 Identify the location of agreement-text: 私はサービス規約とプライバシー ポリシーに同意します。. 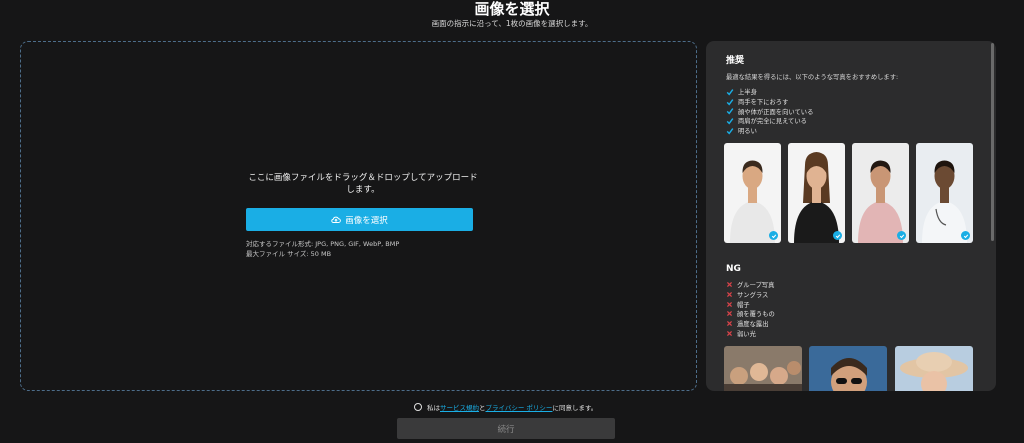
(512, 407).